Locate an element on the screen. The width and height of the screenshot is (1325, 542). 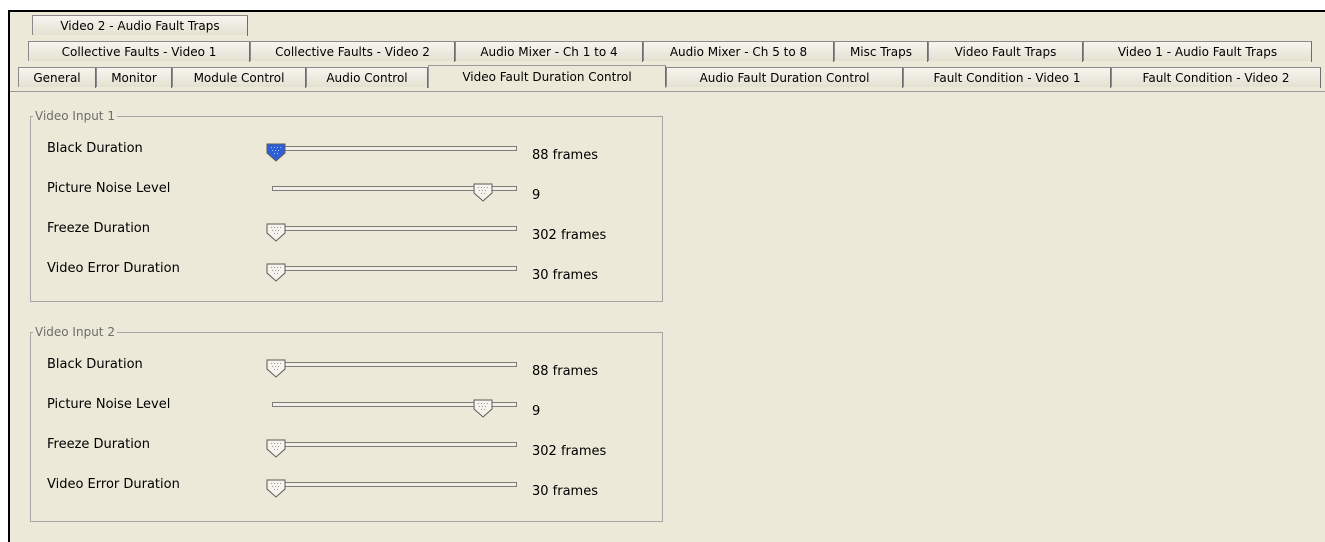
tab-label: Monitor is located at coordinates (134, 77).